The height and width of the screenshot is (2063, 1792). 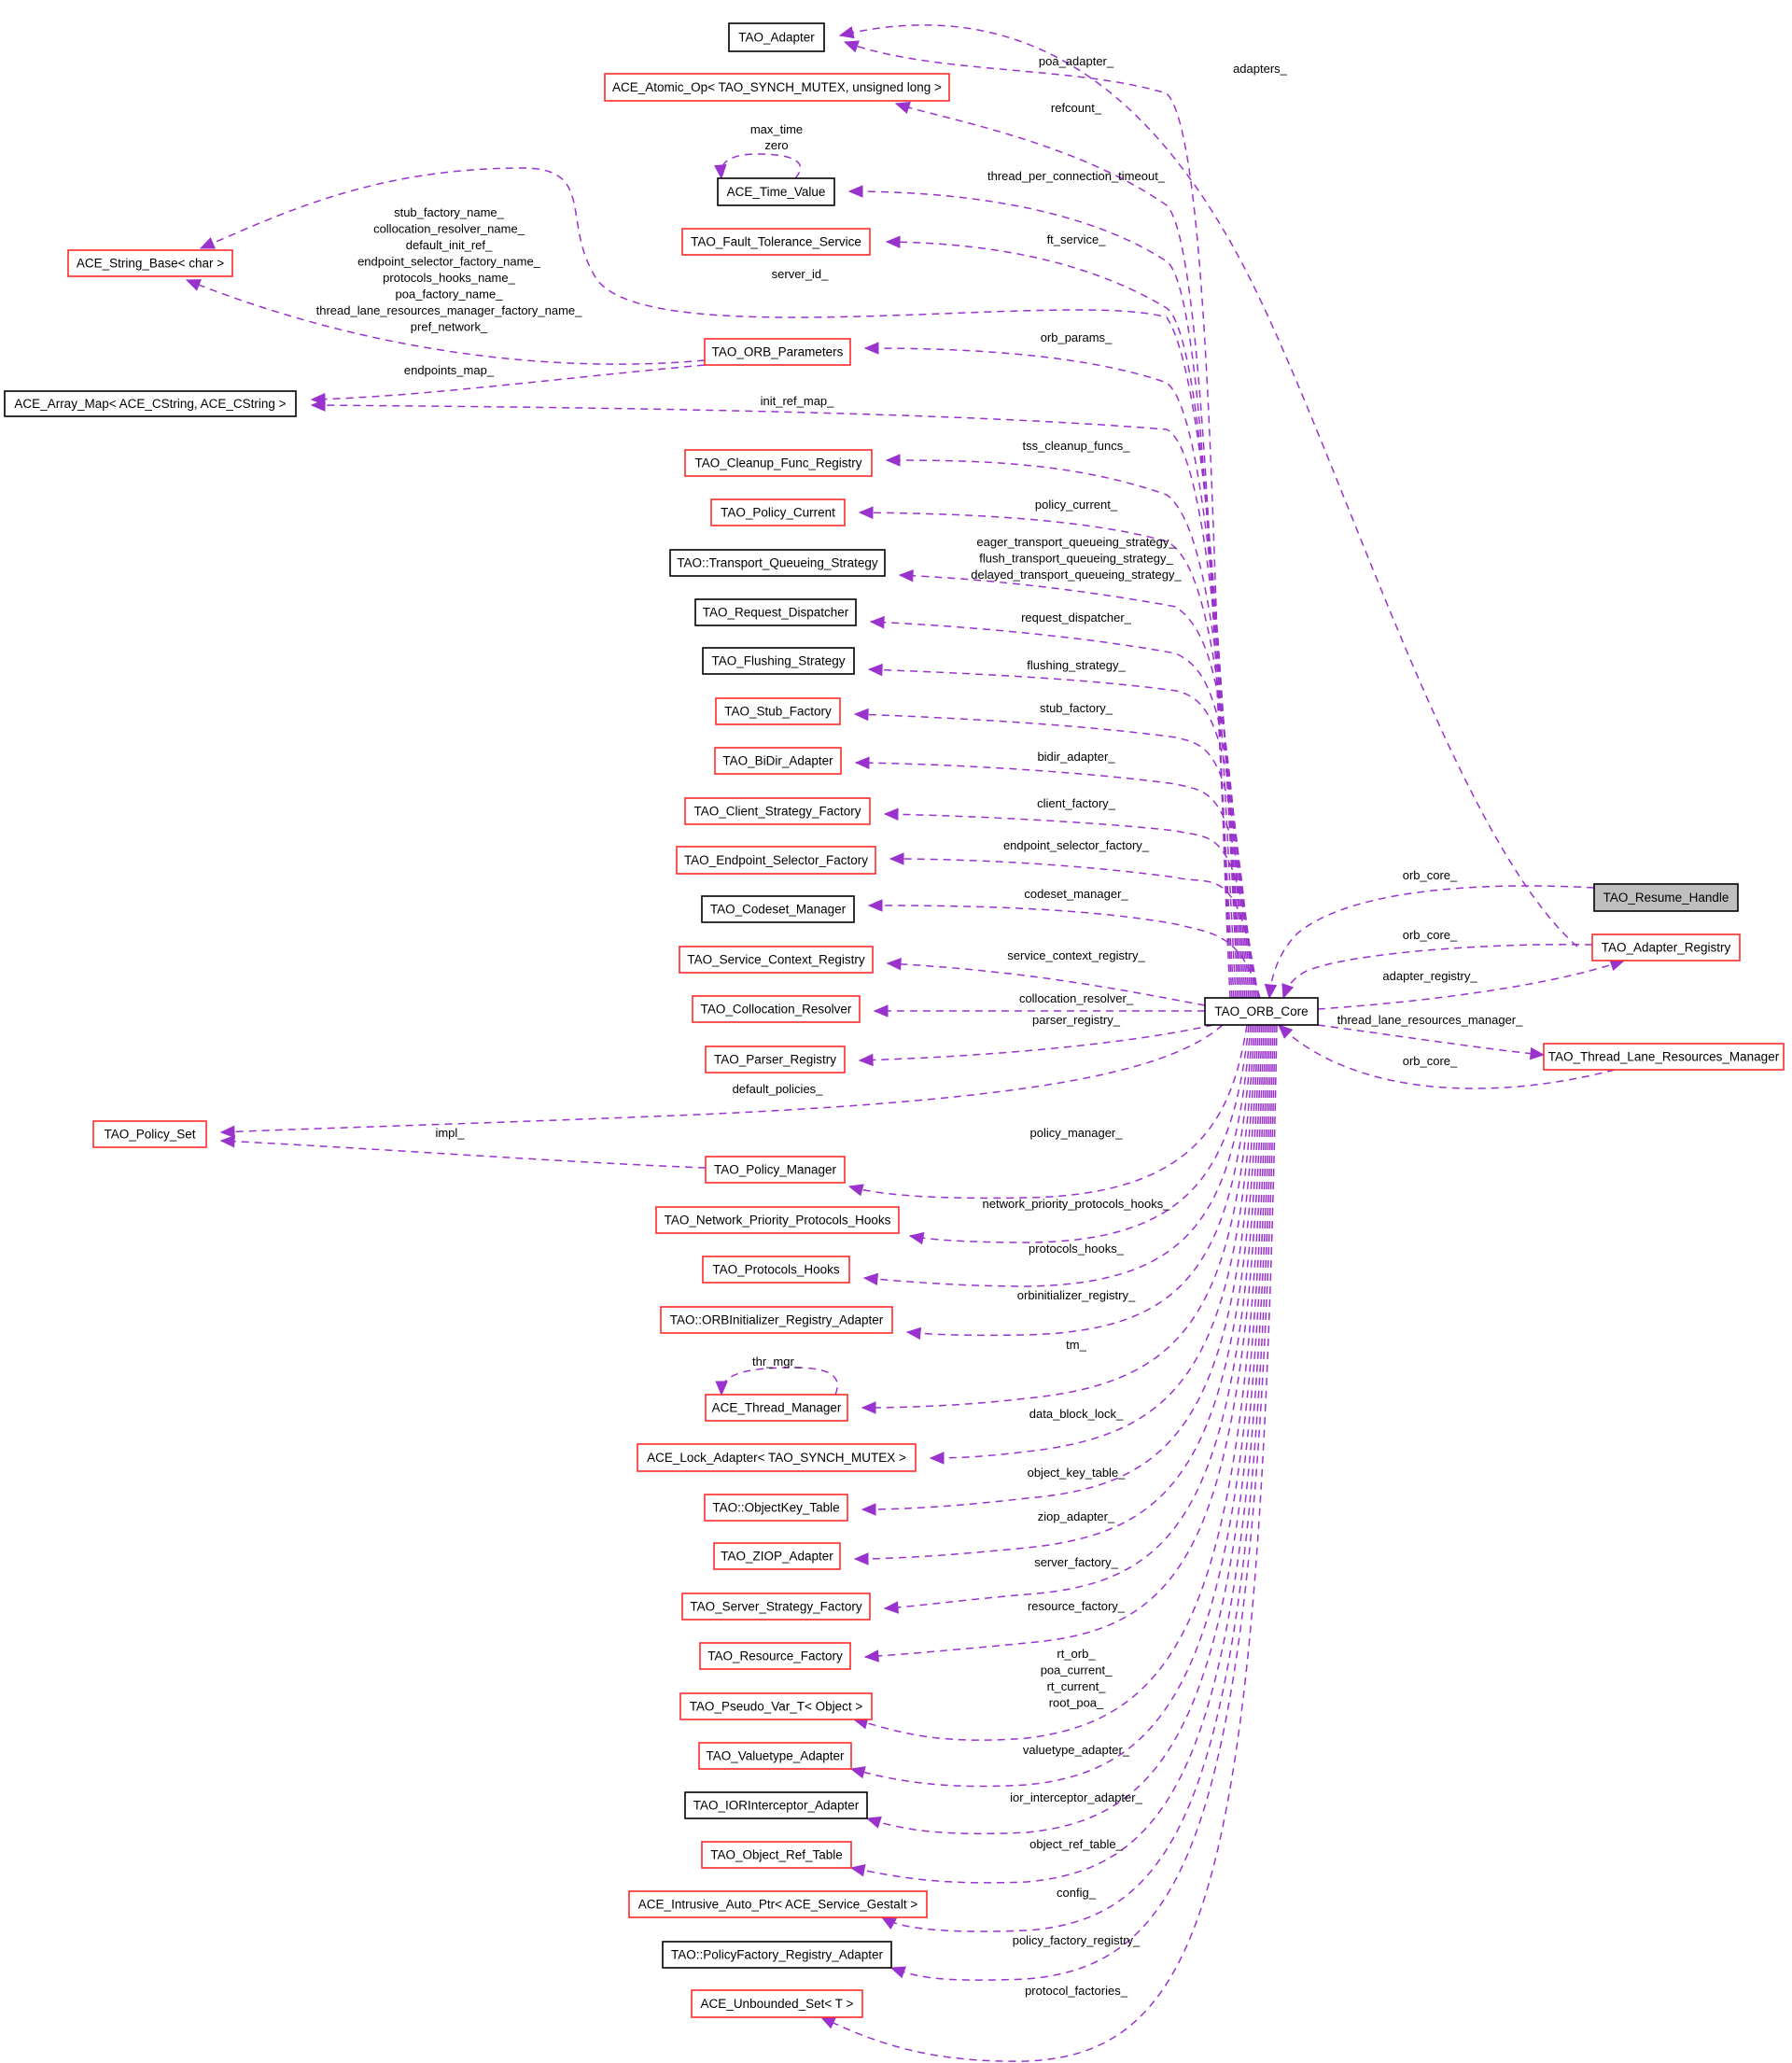 I want to click on class-node-ace-string-base: ACE_String_Base< char >, so click(x=150, y=263).